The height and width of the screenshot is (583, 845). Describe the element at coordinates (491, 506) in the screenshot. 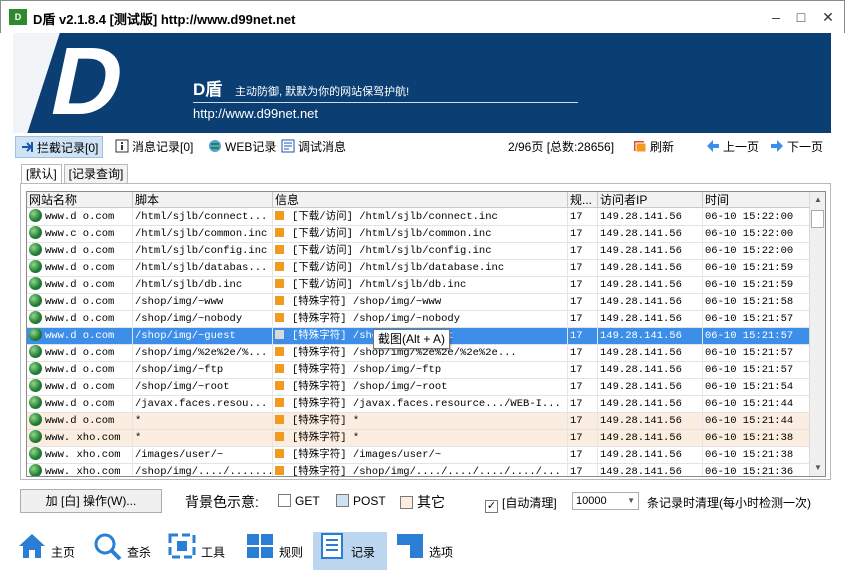

I see `auto-clean-check-icon: ✓` at that location.